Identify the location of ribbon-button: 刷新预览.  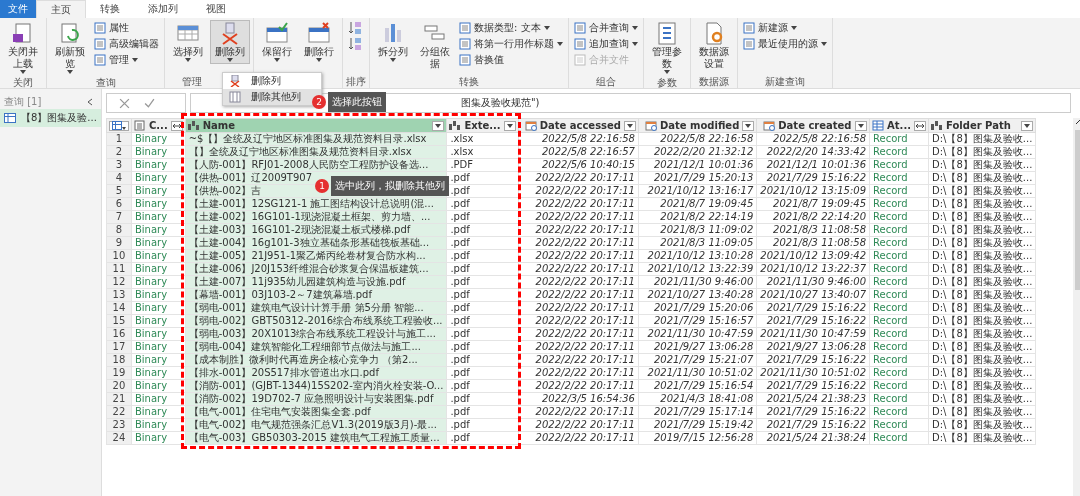
(70, 48).